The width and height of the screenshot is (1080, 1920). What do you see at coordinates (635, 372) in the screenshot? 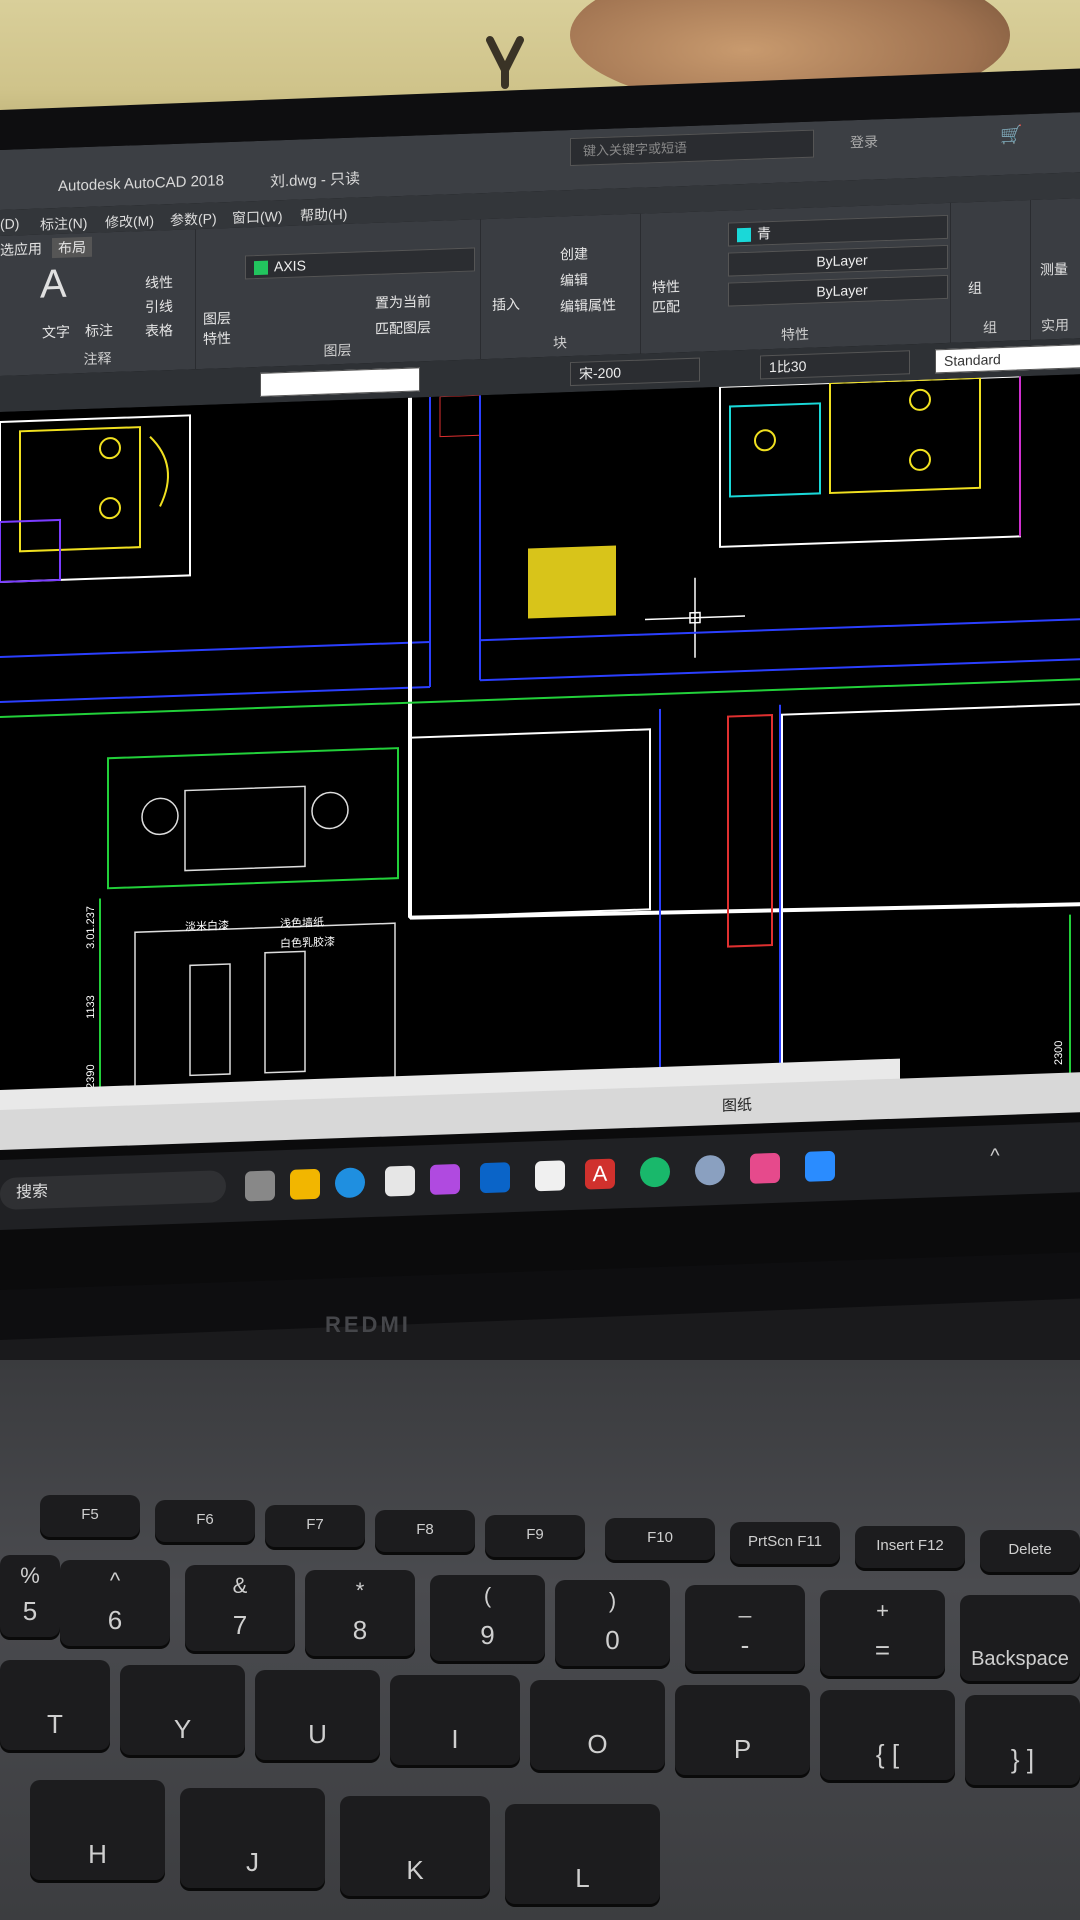
I see `text-style-dropdown: 宋-200` at bounding box center [635, 372].